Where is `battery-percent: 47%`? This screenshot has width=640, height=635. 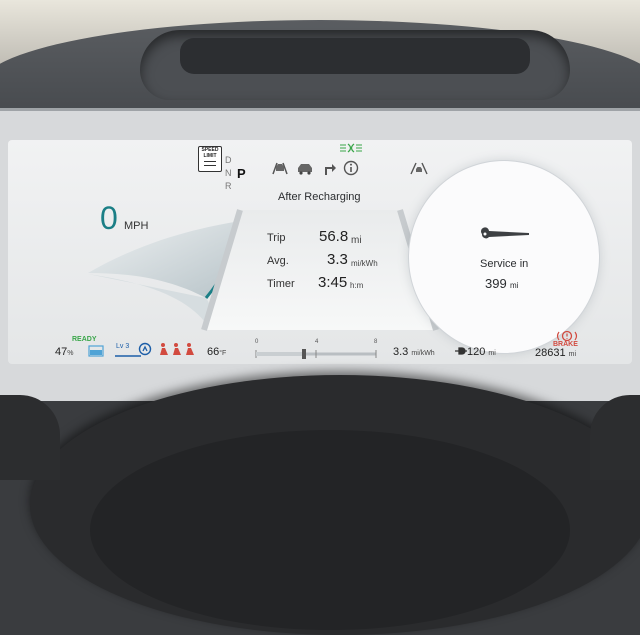
battery-percent: 47% is located at coordinates (64, 352).